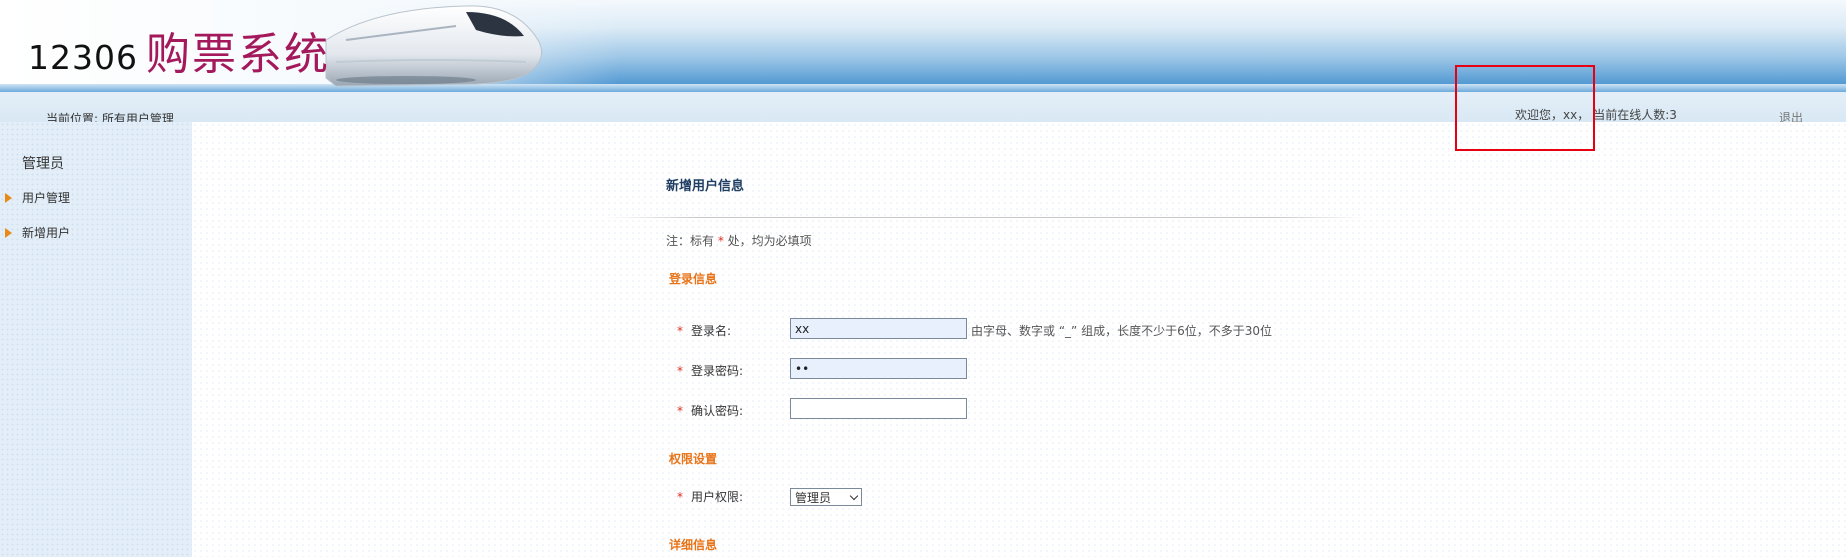  What do you see at coordinates (693, 545) in the screenshot?
I see `section-detail: 详细信息` at bounding box center [693, 545].